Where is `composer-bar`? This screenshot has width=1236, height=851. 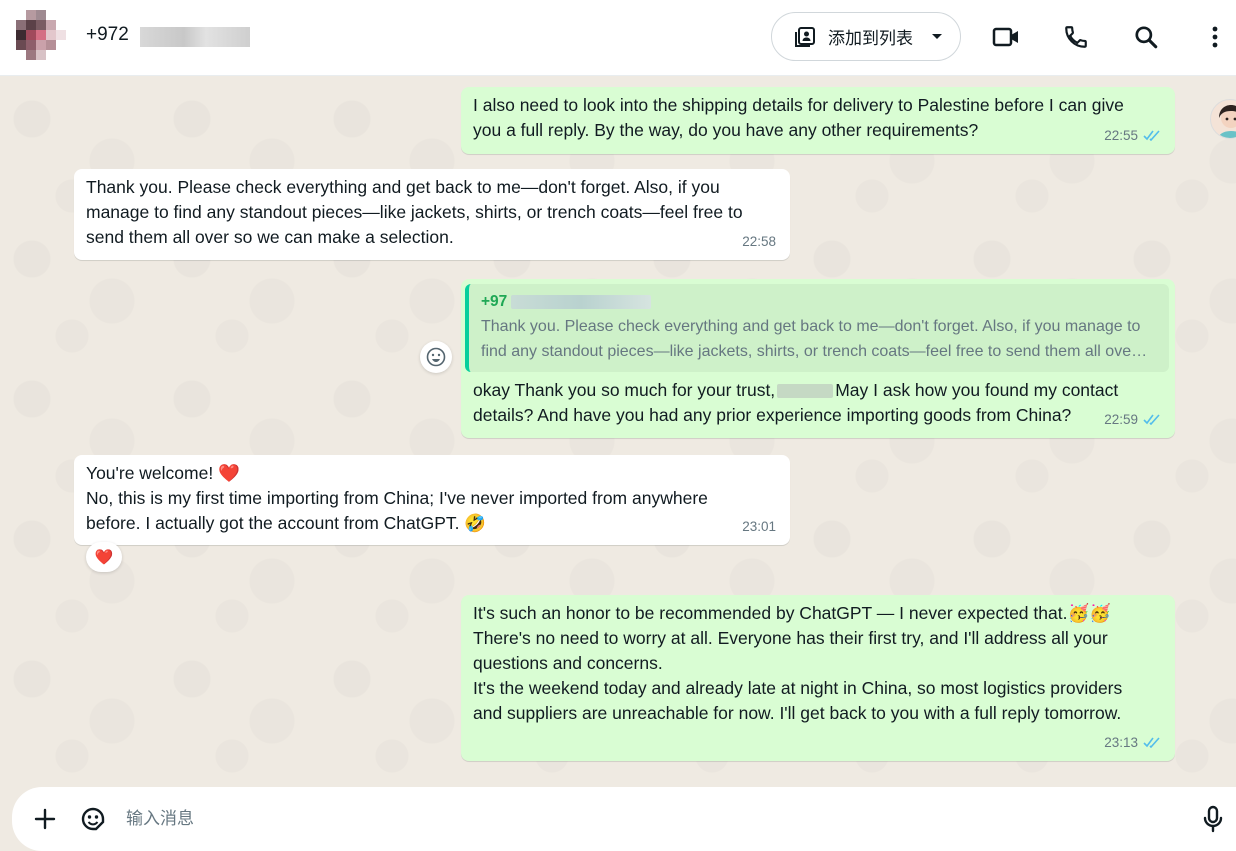
composer-bar is located at coordinates (618, 818).